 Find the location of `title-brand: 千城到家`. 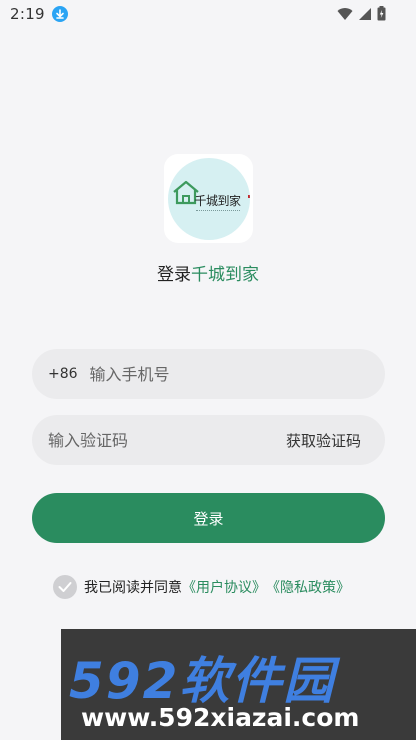

title-brand: 千城到家 is located at coordinates (225, 275).